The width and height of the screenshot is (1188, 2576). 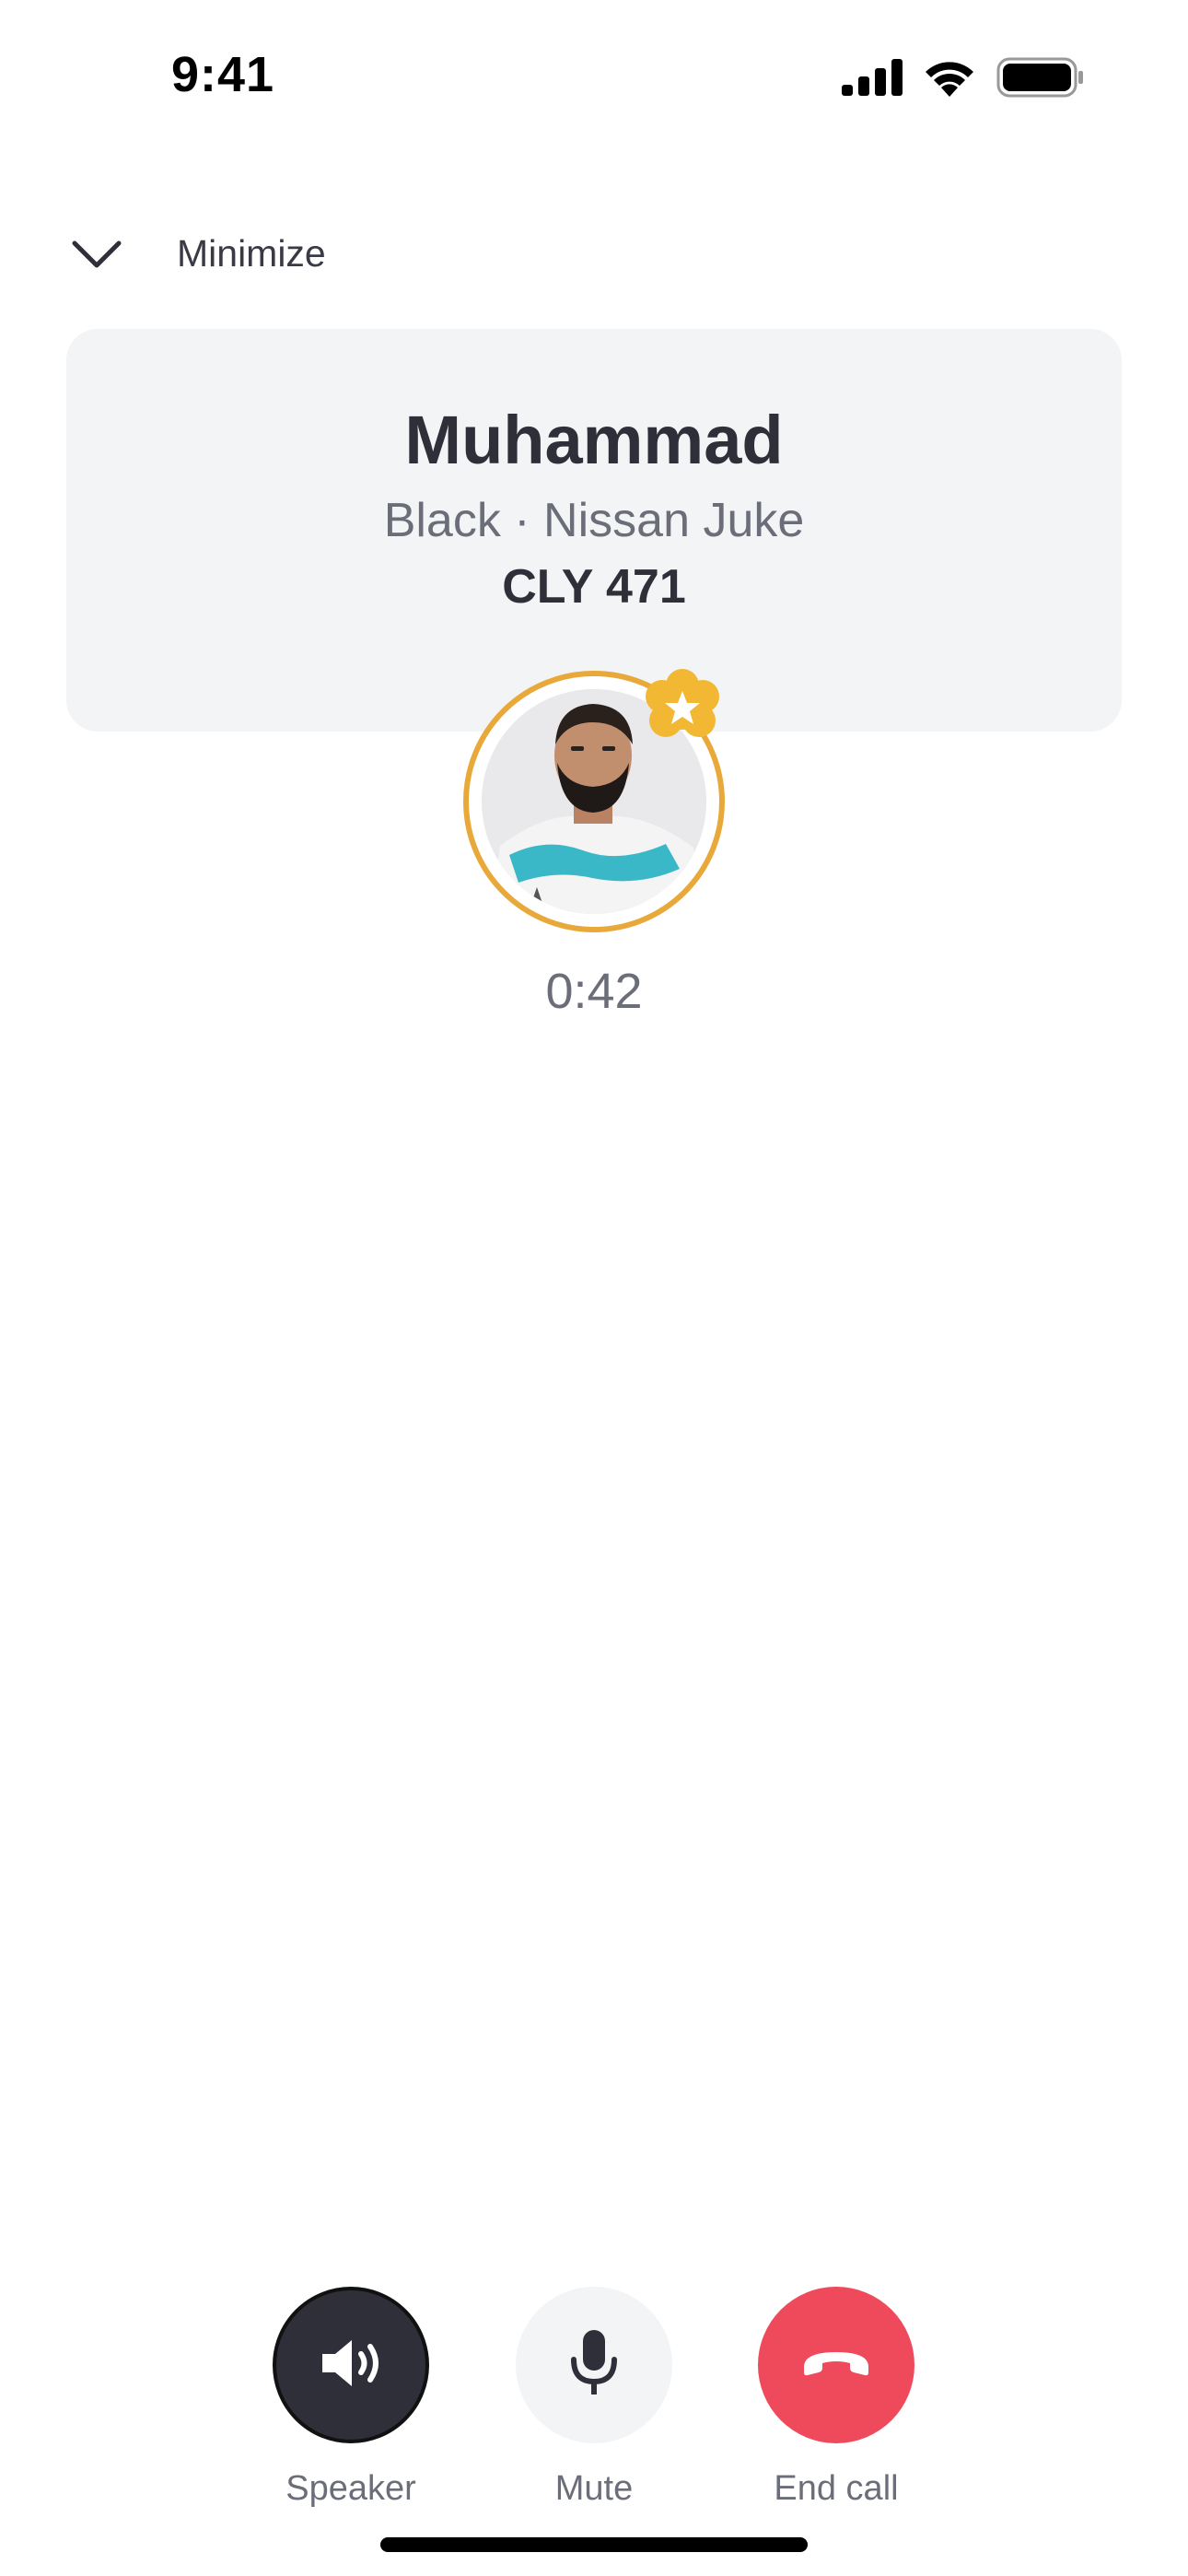 I want to click on speaker-button, so click(x=351, y=2365).